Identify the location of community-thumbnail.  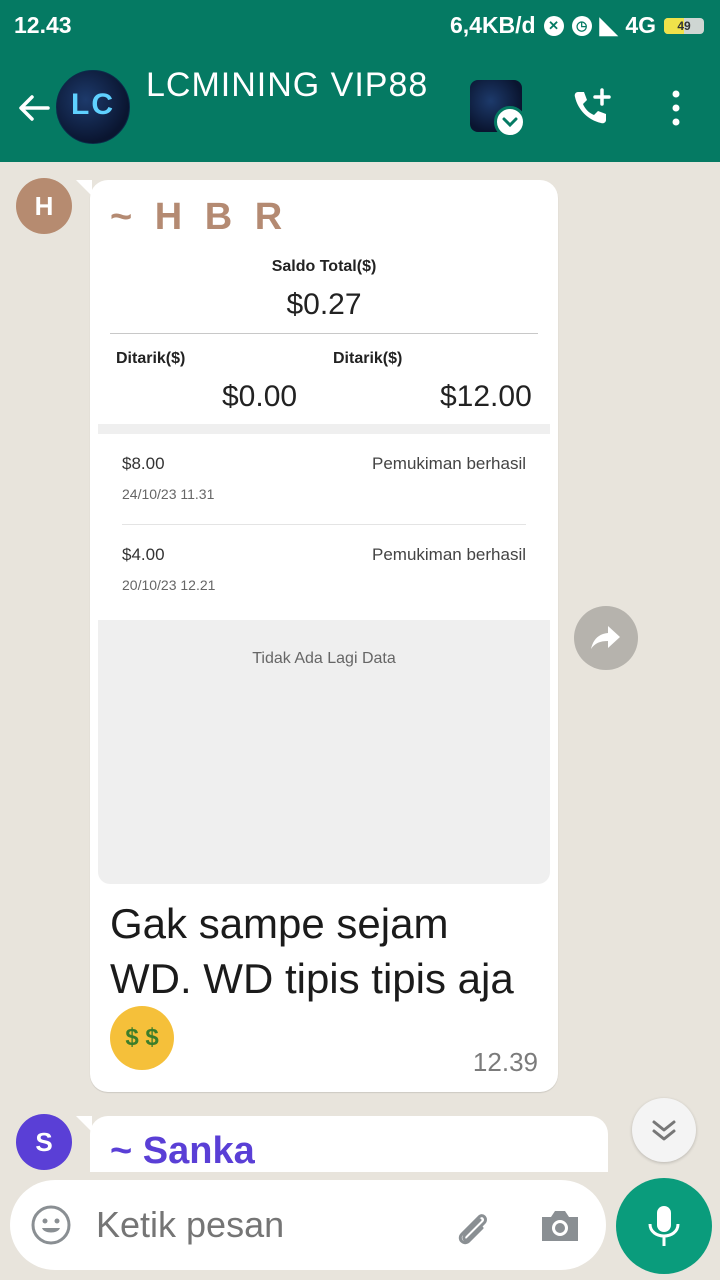
(498, 109).